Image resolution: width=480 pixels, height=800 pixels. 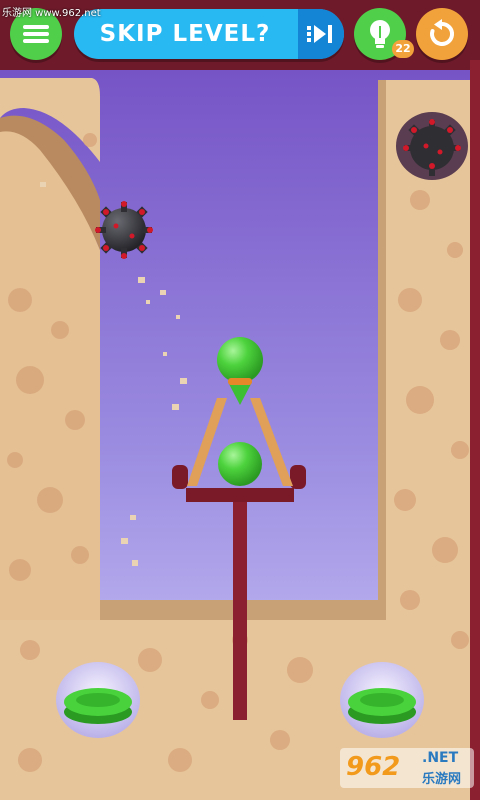 I want to click on skip-level-label: SKIP LEVEL?, so click(x=185, y=34).